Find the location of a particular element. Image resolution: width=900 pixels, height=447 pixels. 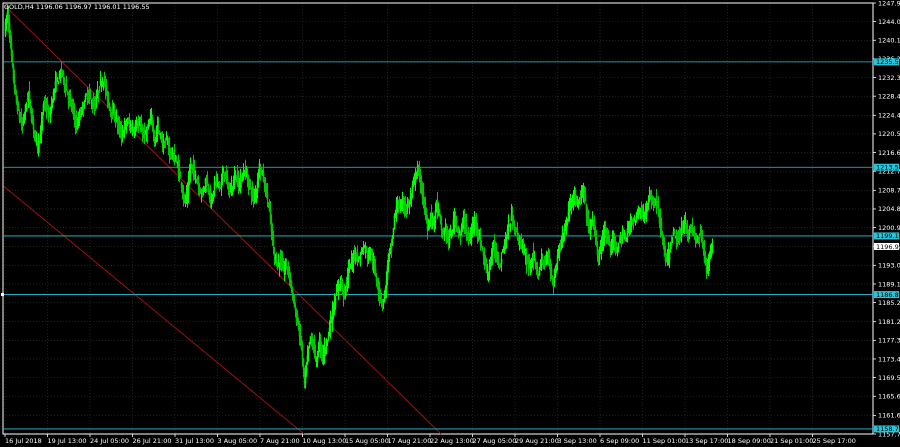

price-tick-label: 1204.80 is located at coordinates (889, 209).